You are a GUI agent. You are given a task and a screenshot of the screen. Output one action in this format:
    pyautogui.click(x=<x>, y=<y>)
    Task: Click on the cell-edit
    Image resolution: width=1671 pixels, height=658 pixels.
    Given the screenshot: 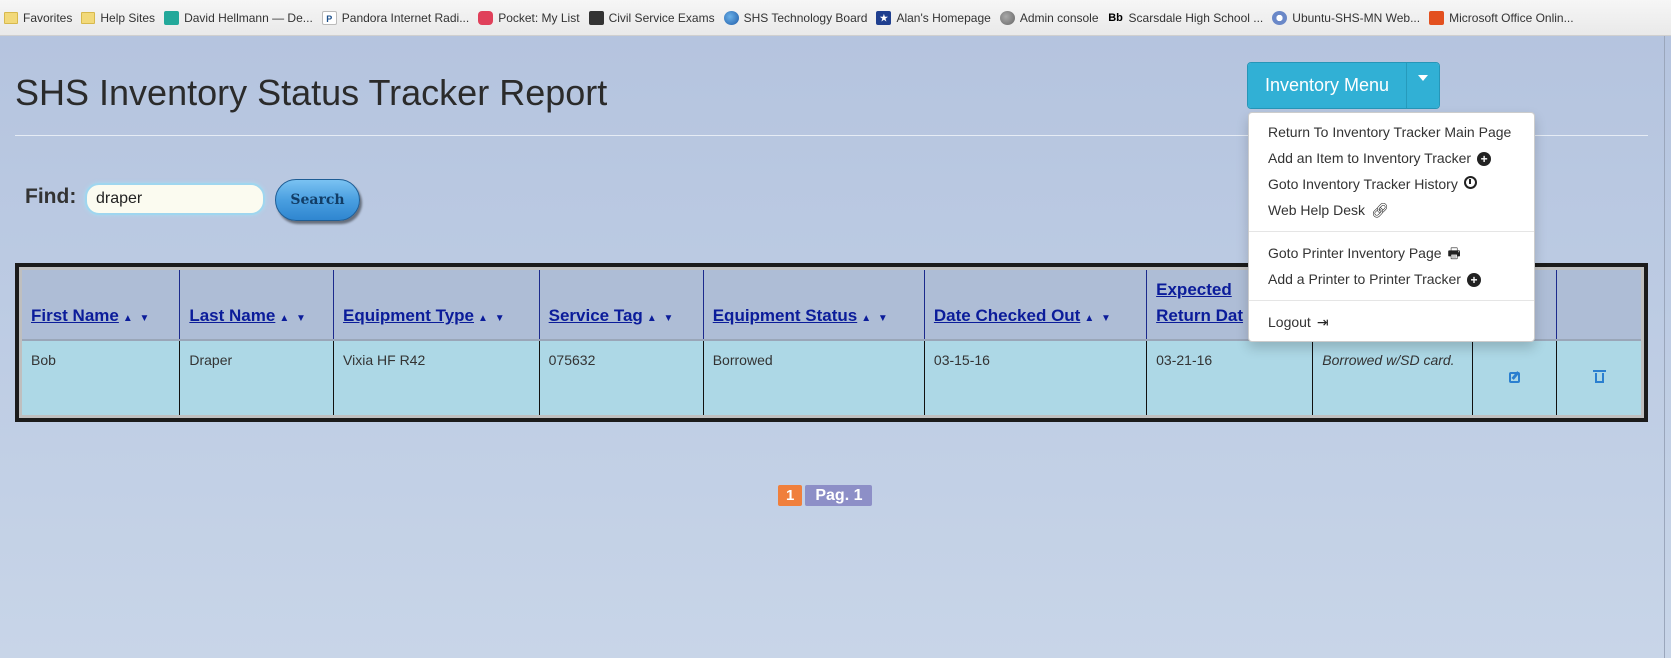 What is the action you would take?
    pyautogui.click(x=1515, y=377)
    